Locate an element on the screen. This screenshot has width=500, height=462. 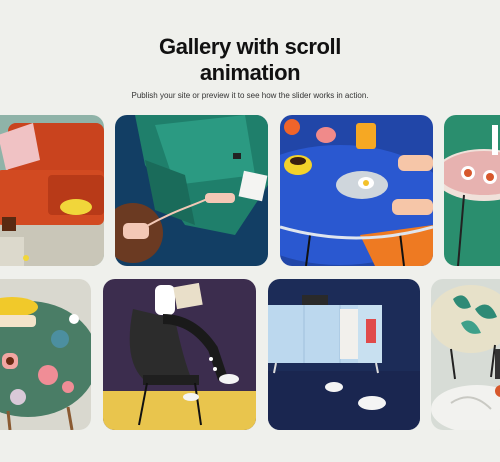
leaf-table-image is located at coordinates (465, 354).